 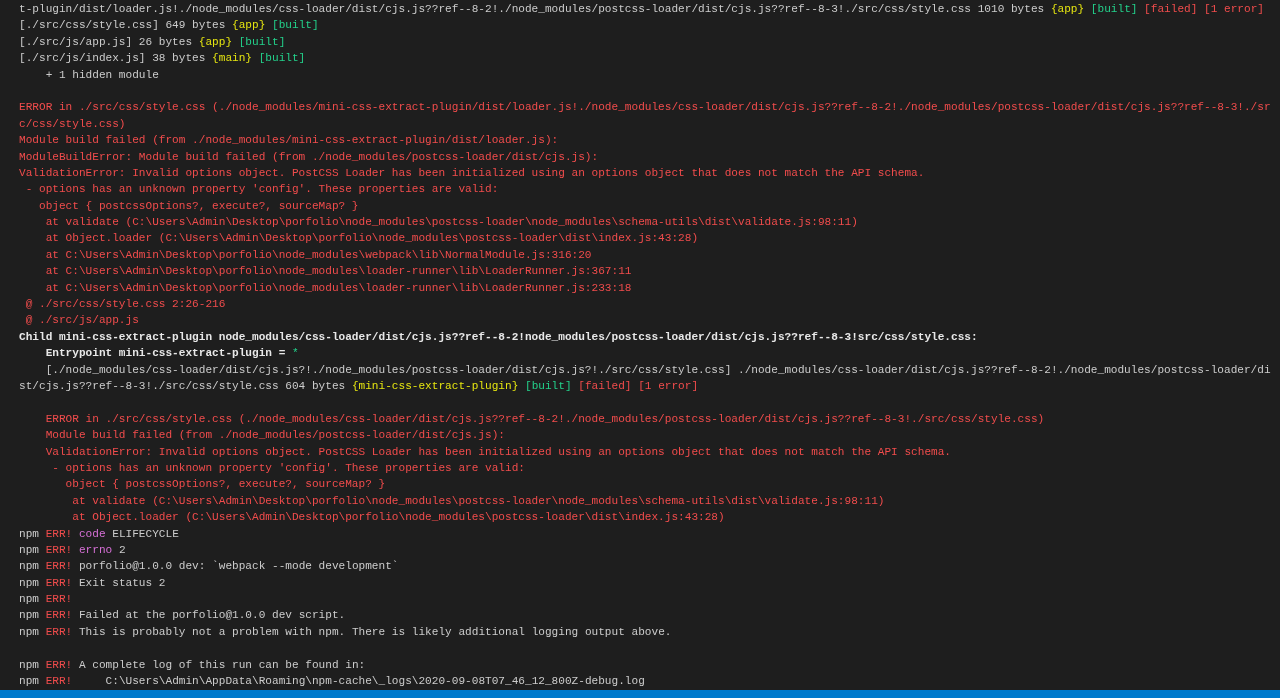 I want to click on log-text: This is probably not a problem with npm. There is likely additional logging output above., so click(x=375, y=632).